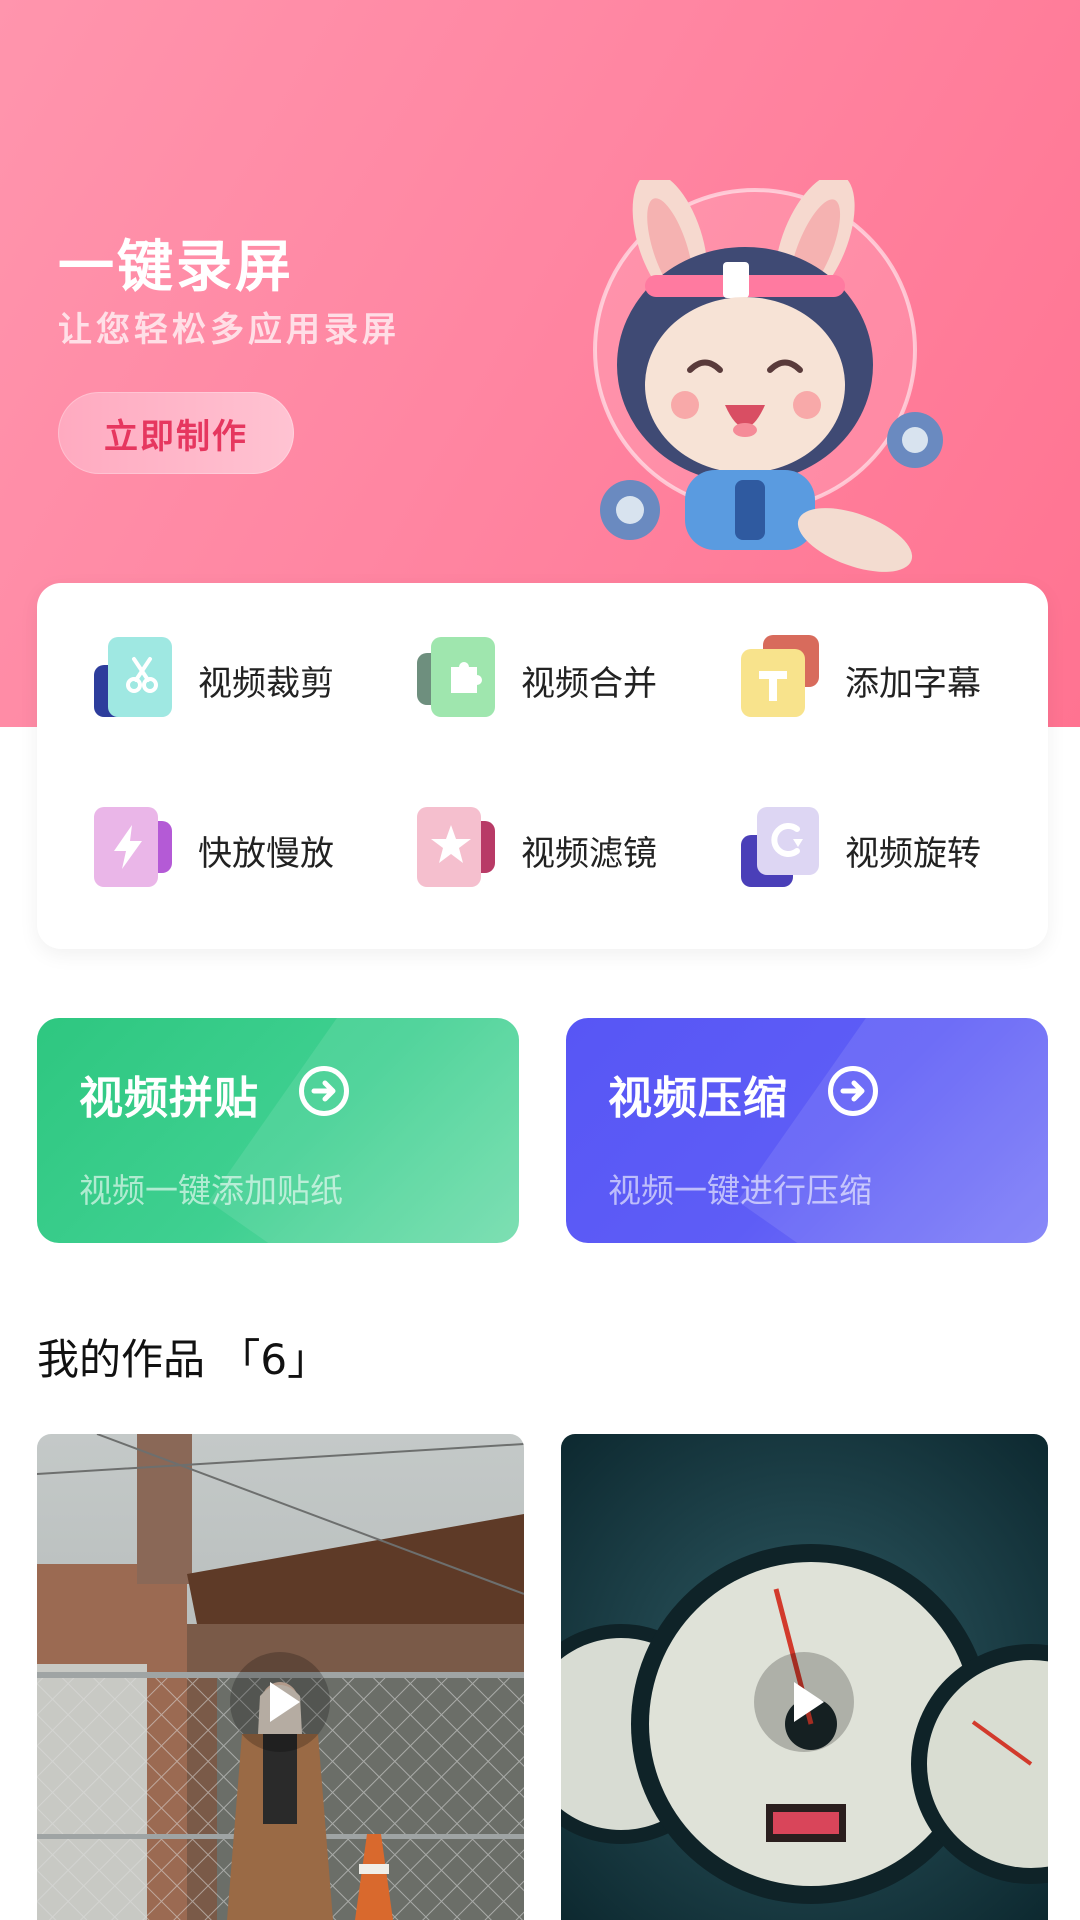  I want to click on tool-label: 添加字幕, so click(913, 683).